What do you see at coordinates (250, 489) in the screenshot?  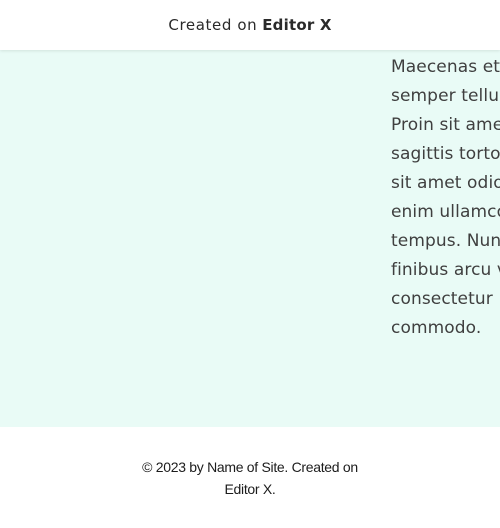 I see `footer-copyright-line-2: Editor X.` at bounding box center [250, 489].